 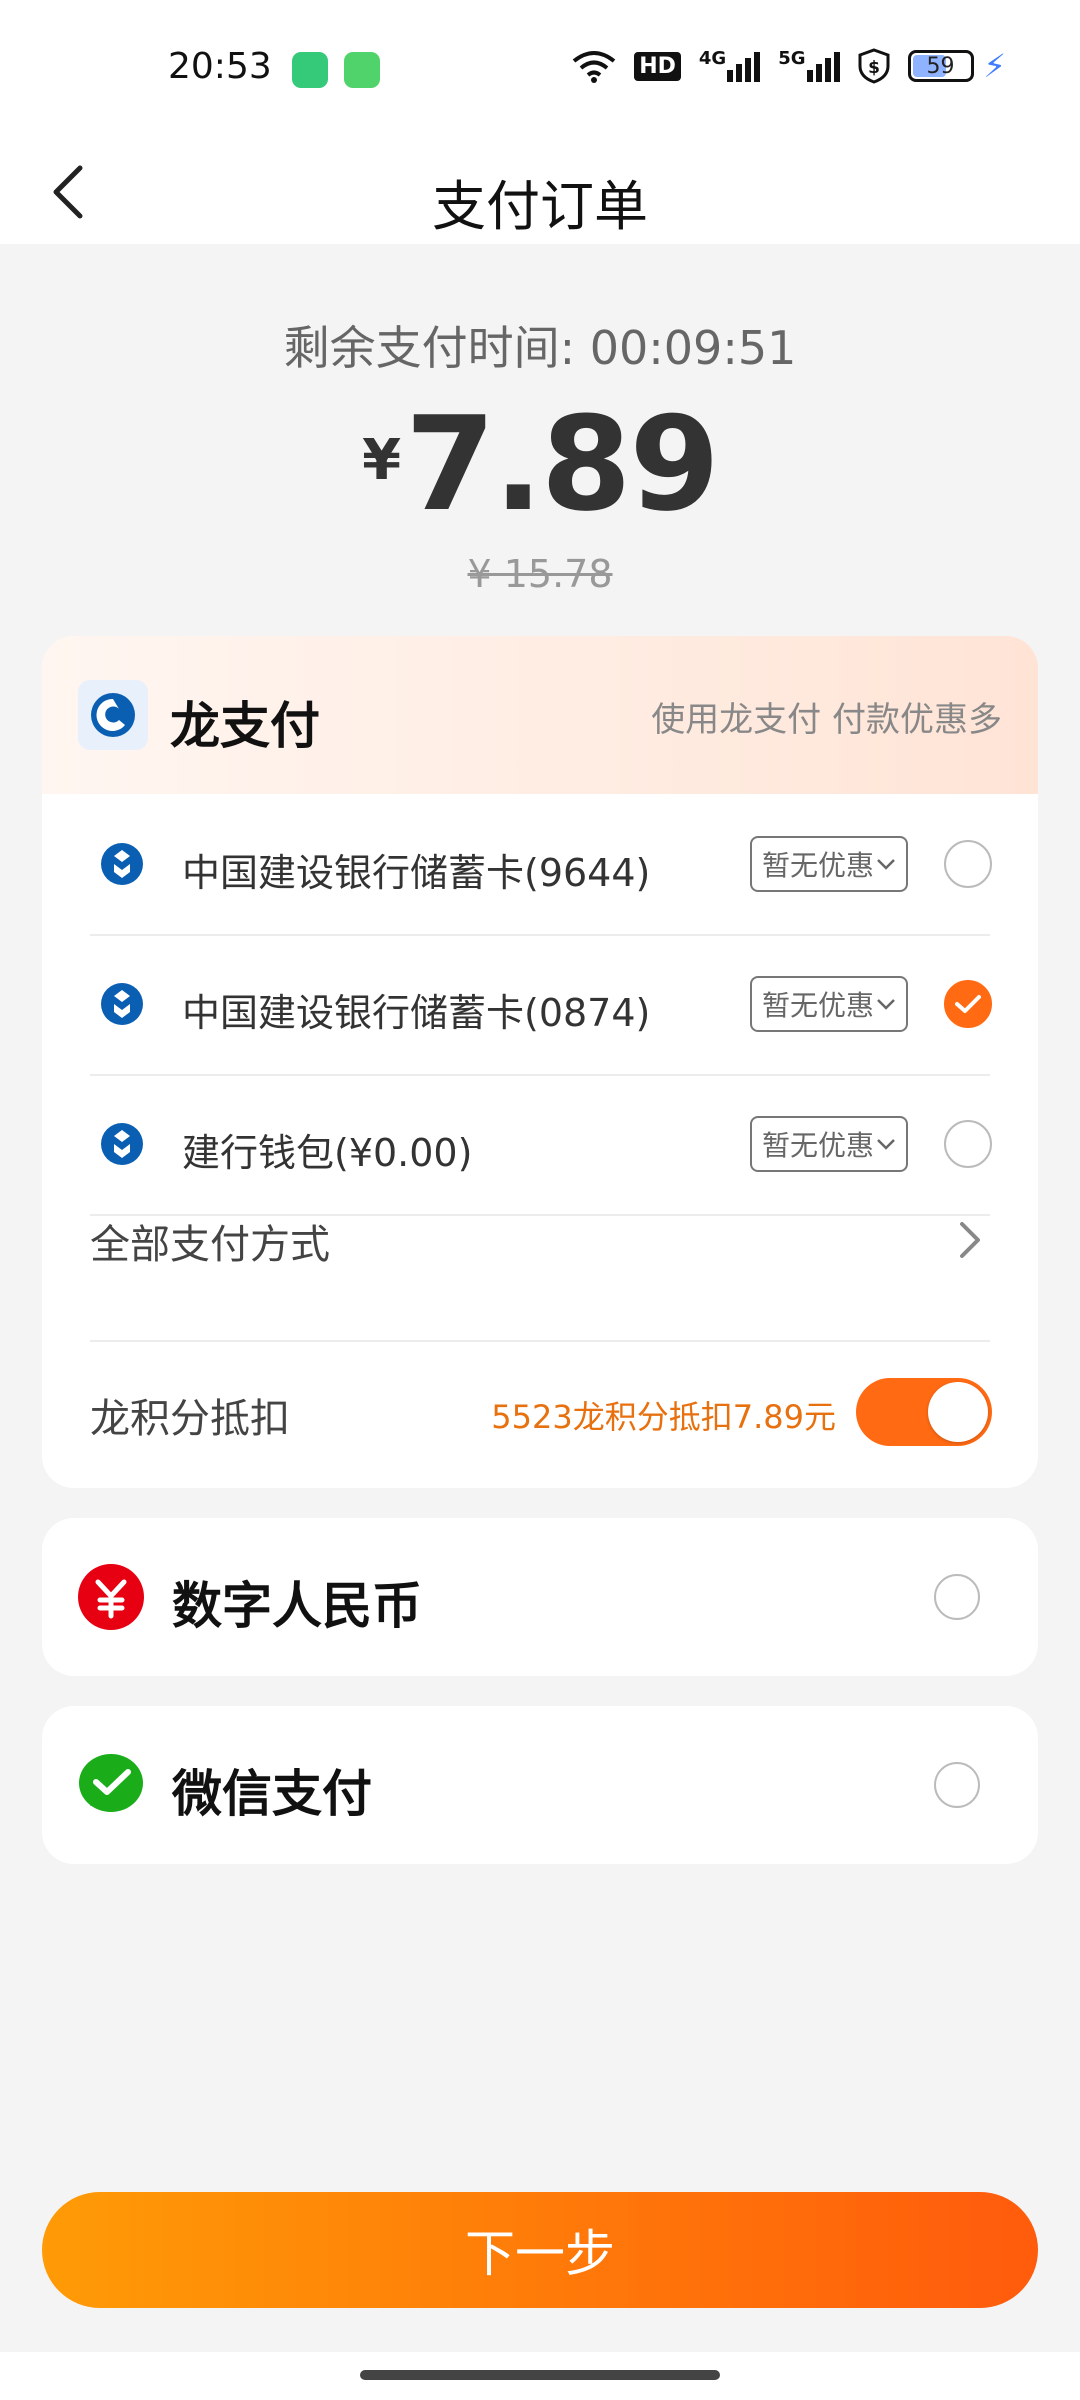 I want to click on long-pay-title: 龙支付, so click(x=245, y=726).